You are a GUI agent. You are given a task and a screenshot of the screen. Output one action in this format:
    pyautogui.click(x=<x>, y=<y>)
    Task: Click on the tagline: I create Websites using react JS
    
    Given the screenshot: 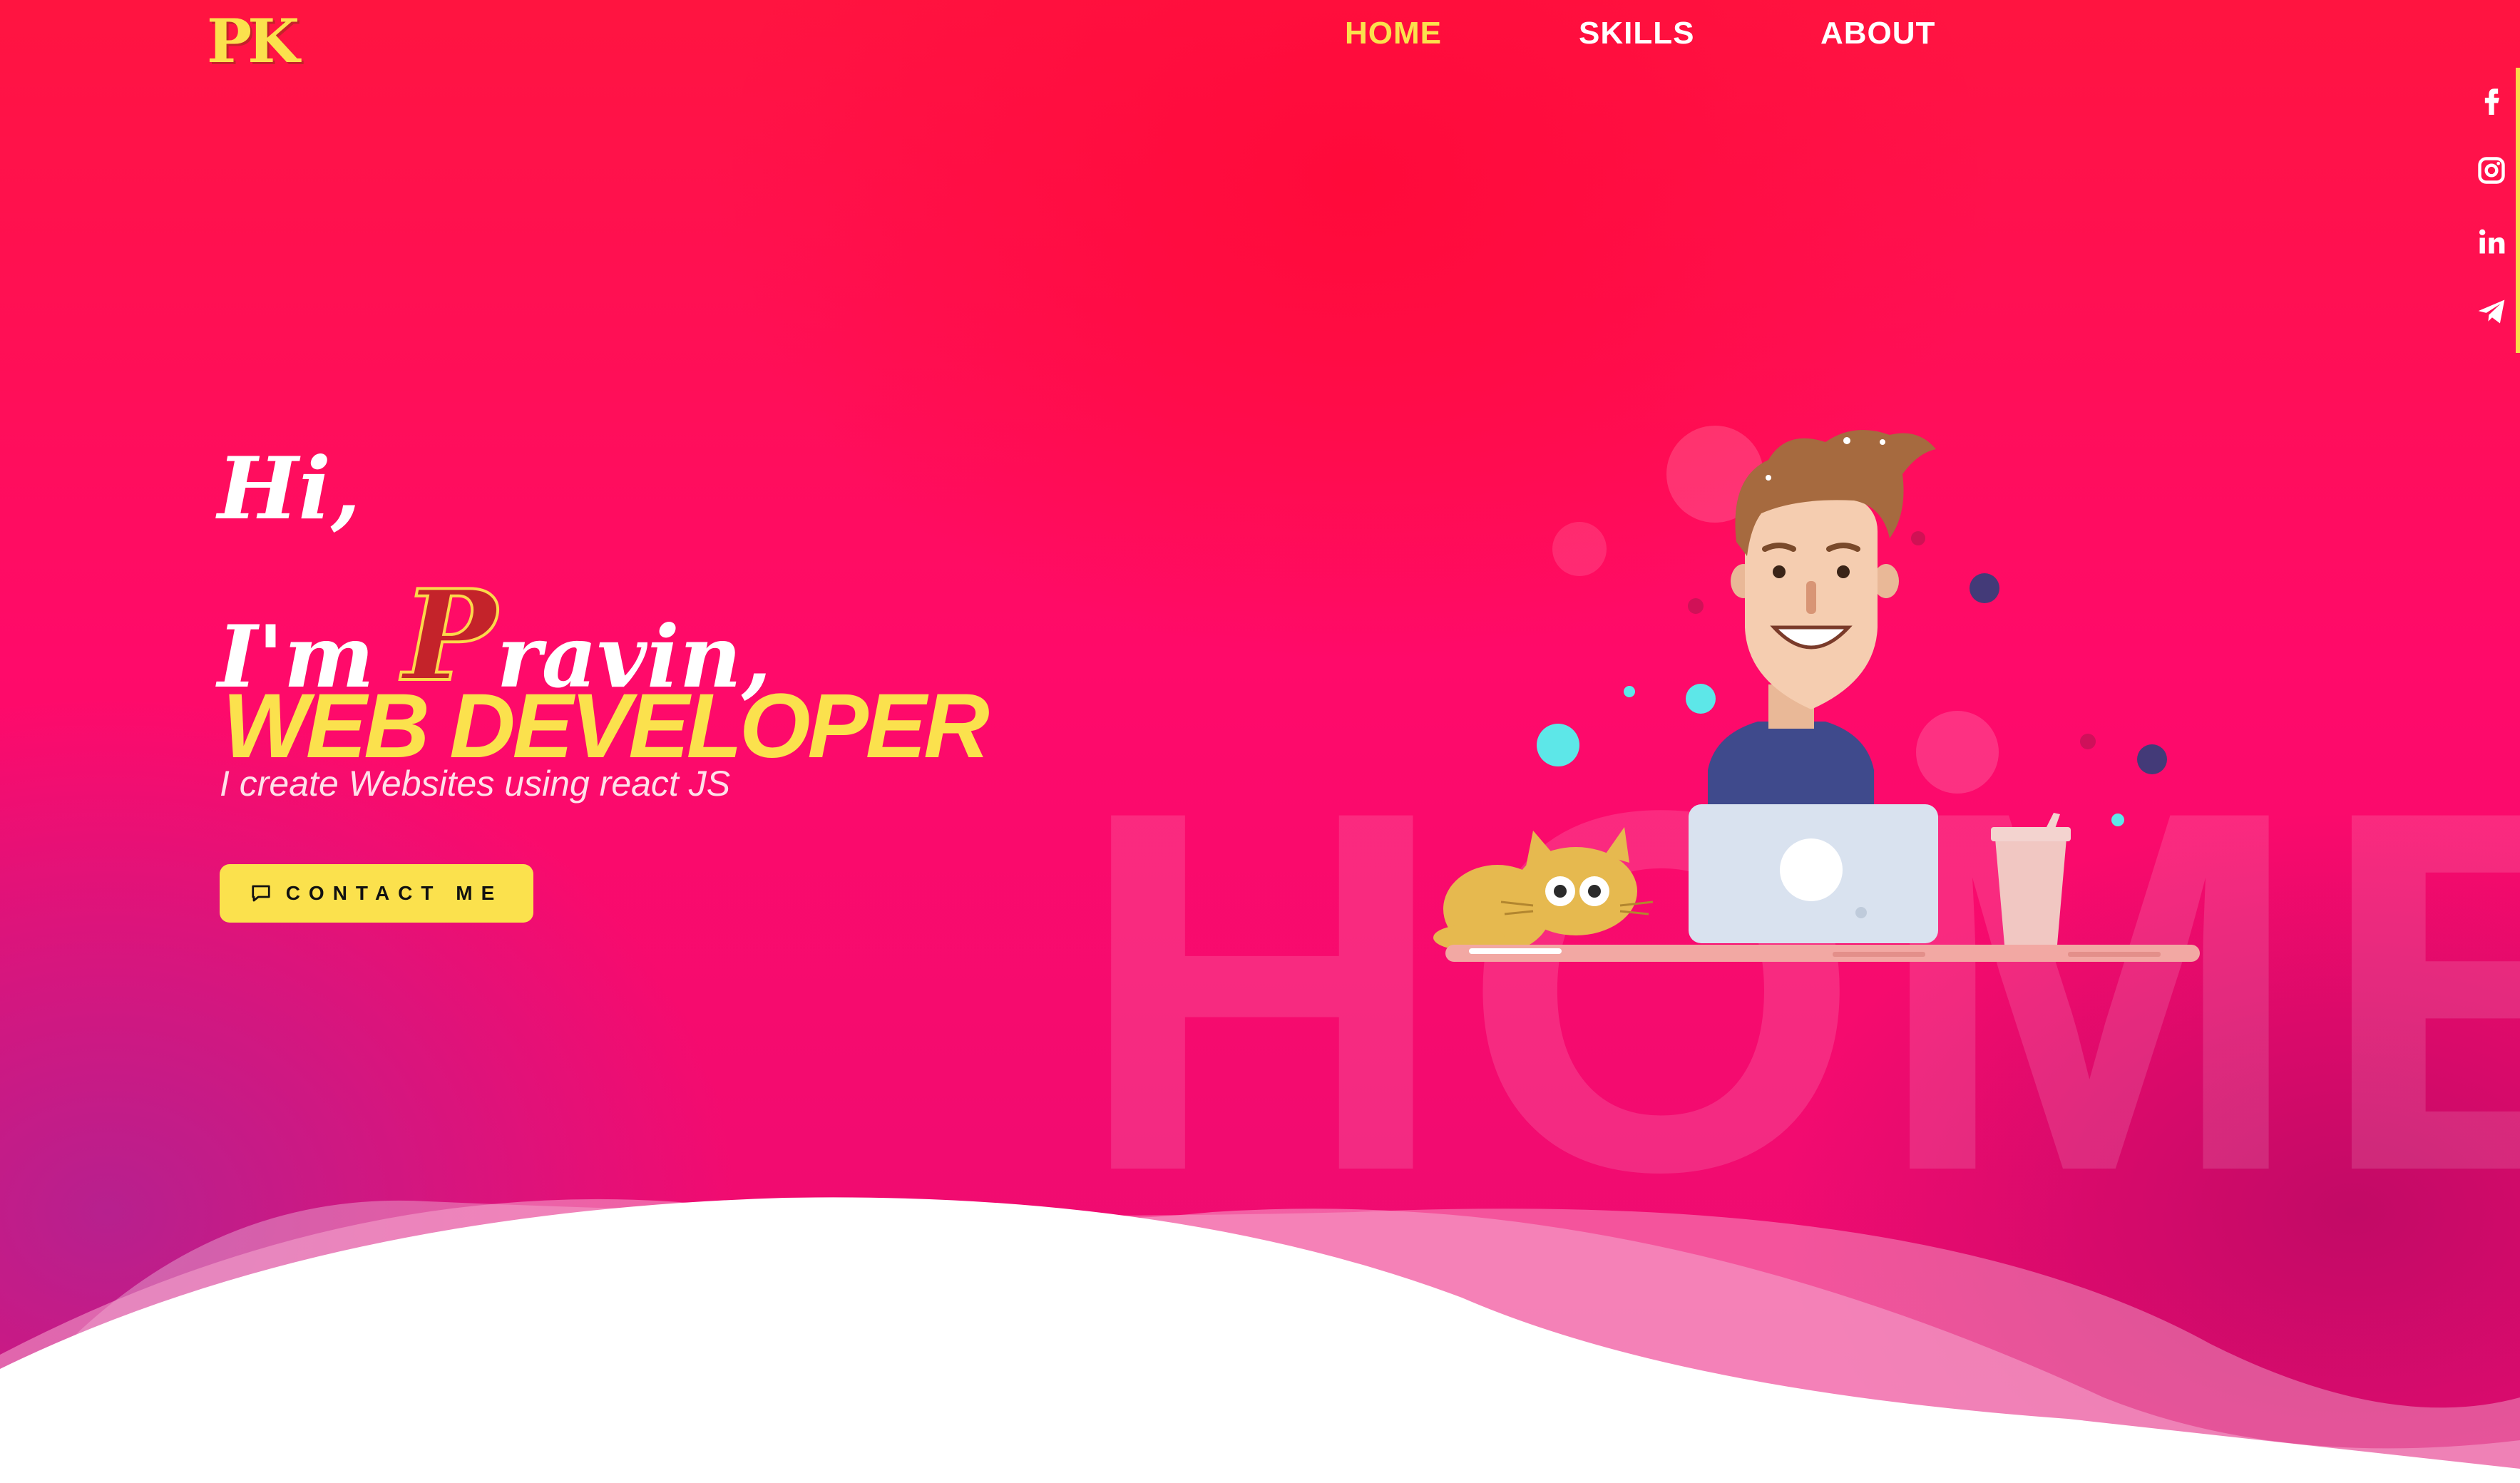 What is the action you would take?
    pyautogui.click(x=475, y=784)
    